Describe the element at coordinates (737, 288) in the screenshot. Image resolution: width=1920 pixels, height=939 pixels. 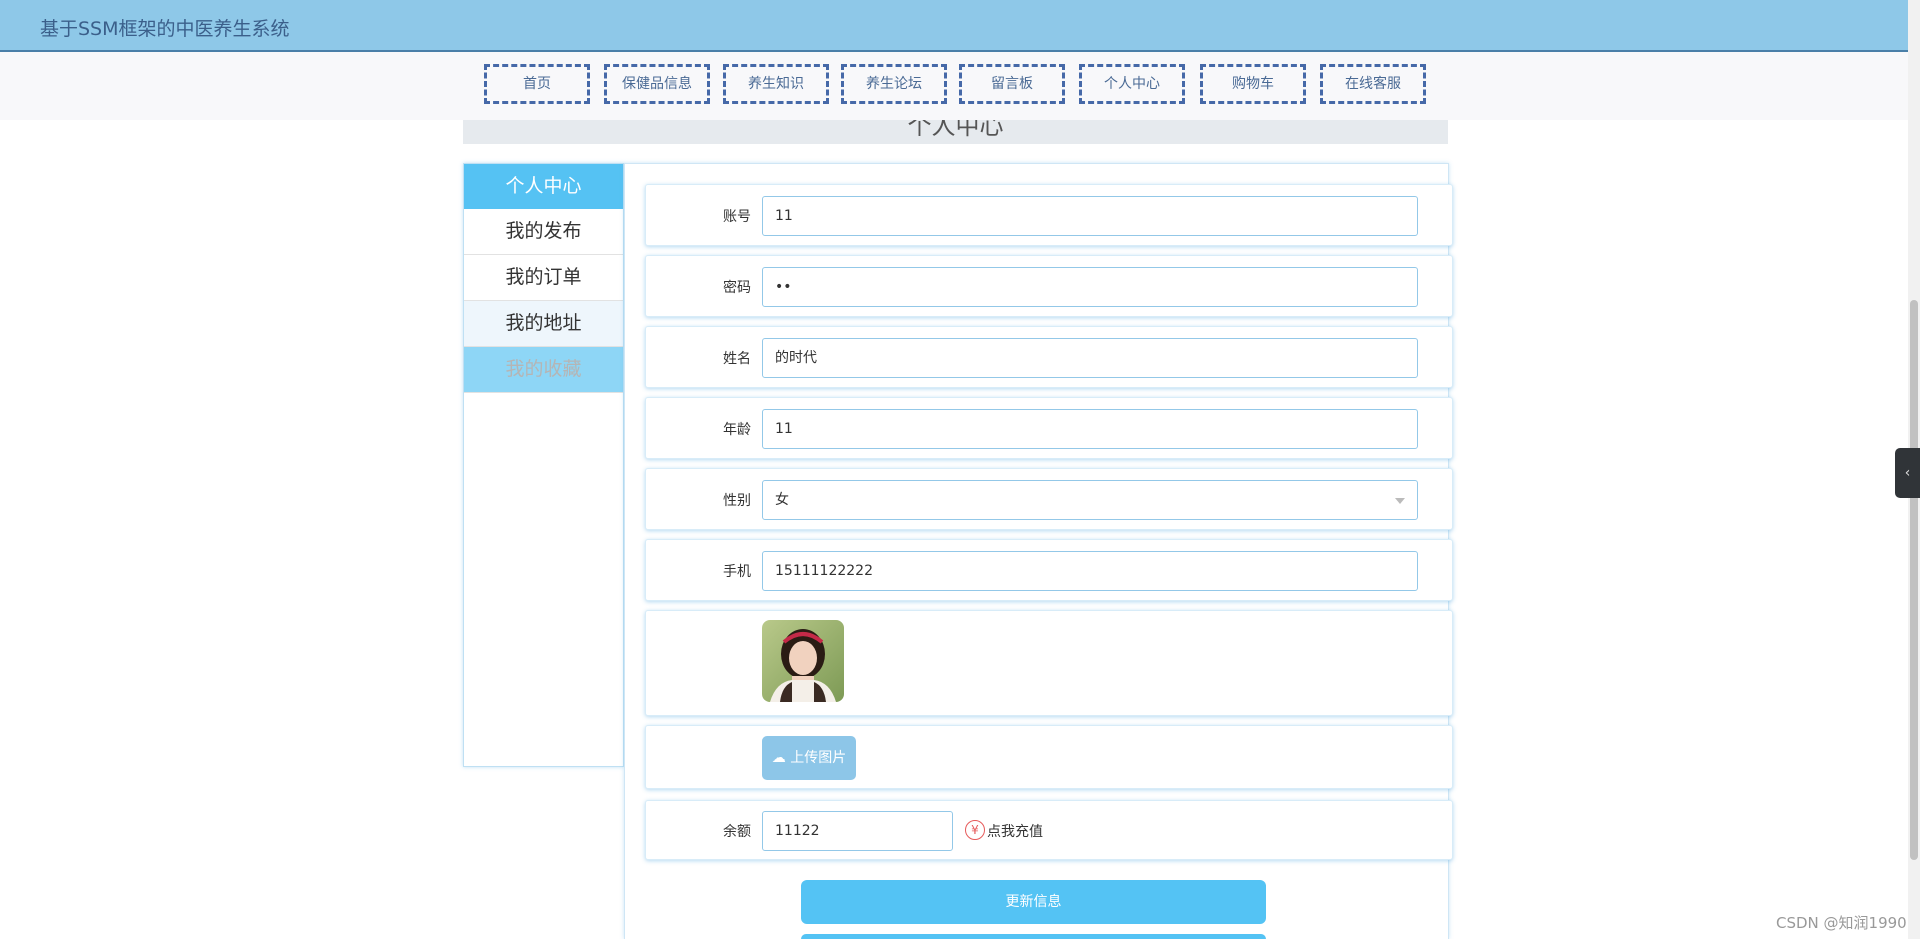
I see `password-label: 密码` at that location.